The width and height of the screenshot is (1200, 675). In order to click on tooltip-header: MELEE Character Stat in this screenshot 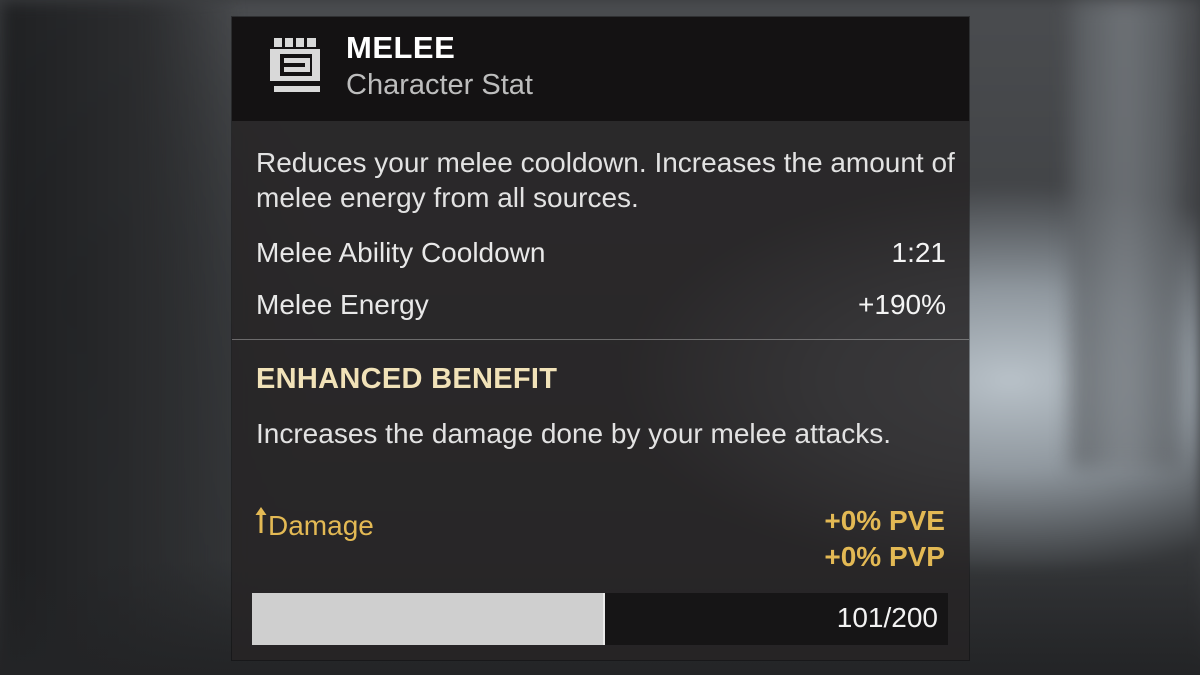, I will do `click(600, 69)`.